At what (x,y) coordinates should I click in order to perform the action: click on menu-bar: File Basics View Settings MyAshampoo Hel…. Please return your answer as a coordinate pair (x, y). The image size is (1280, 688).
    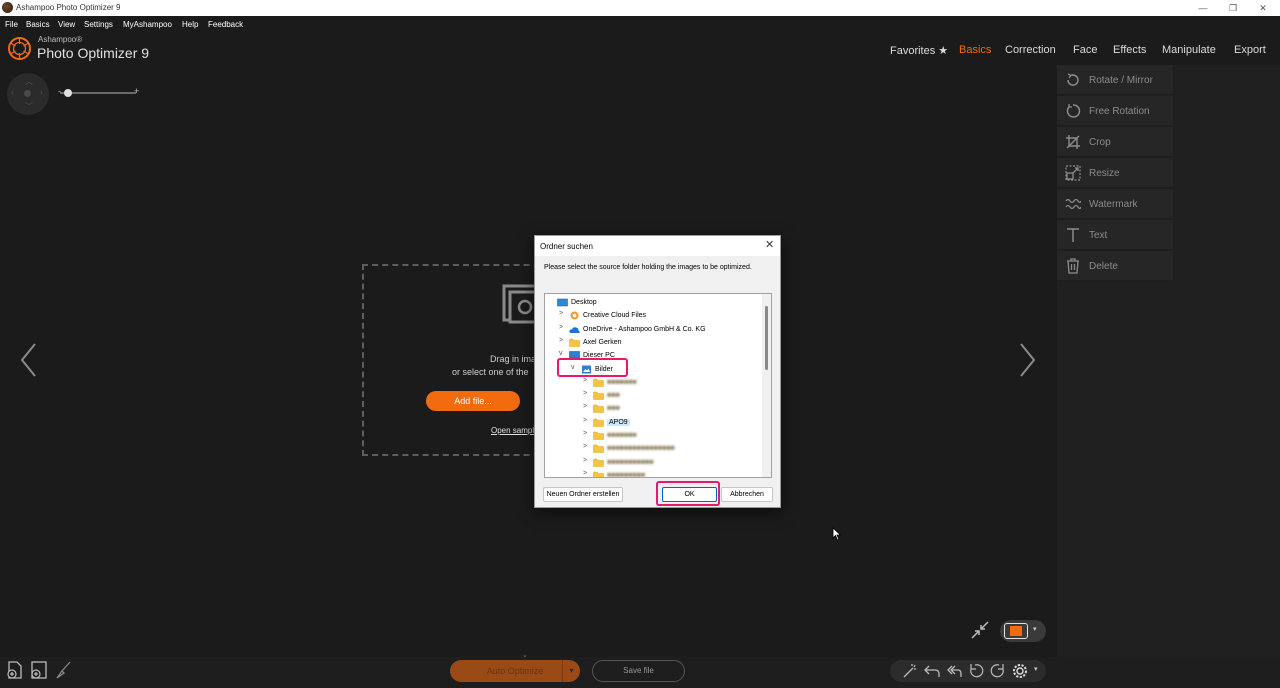
    Looking at the image, I should click on (640, 24).